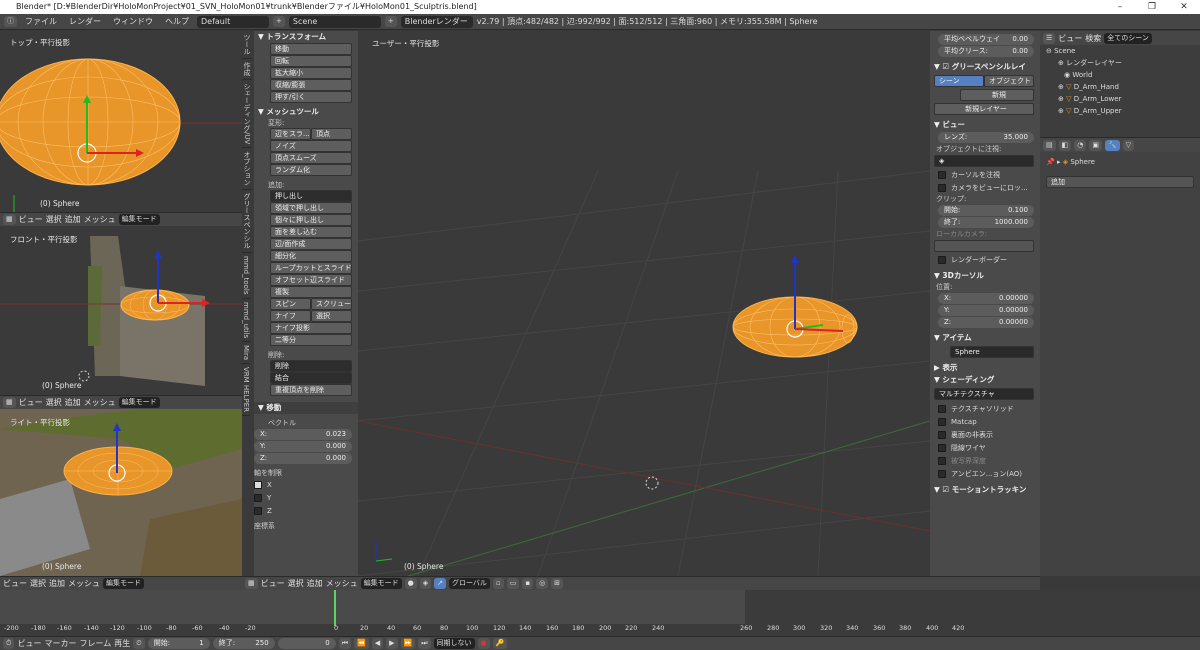 This screenshot has height=650, width=1200. Describe the element at coordinates (178, 643) in the screenshot. I see `frame-start-field: 開始: 1` at that location.